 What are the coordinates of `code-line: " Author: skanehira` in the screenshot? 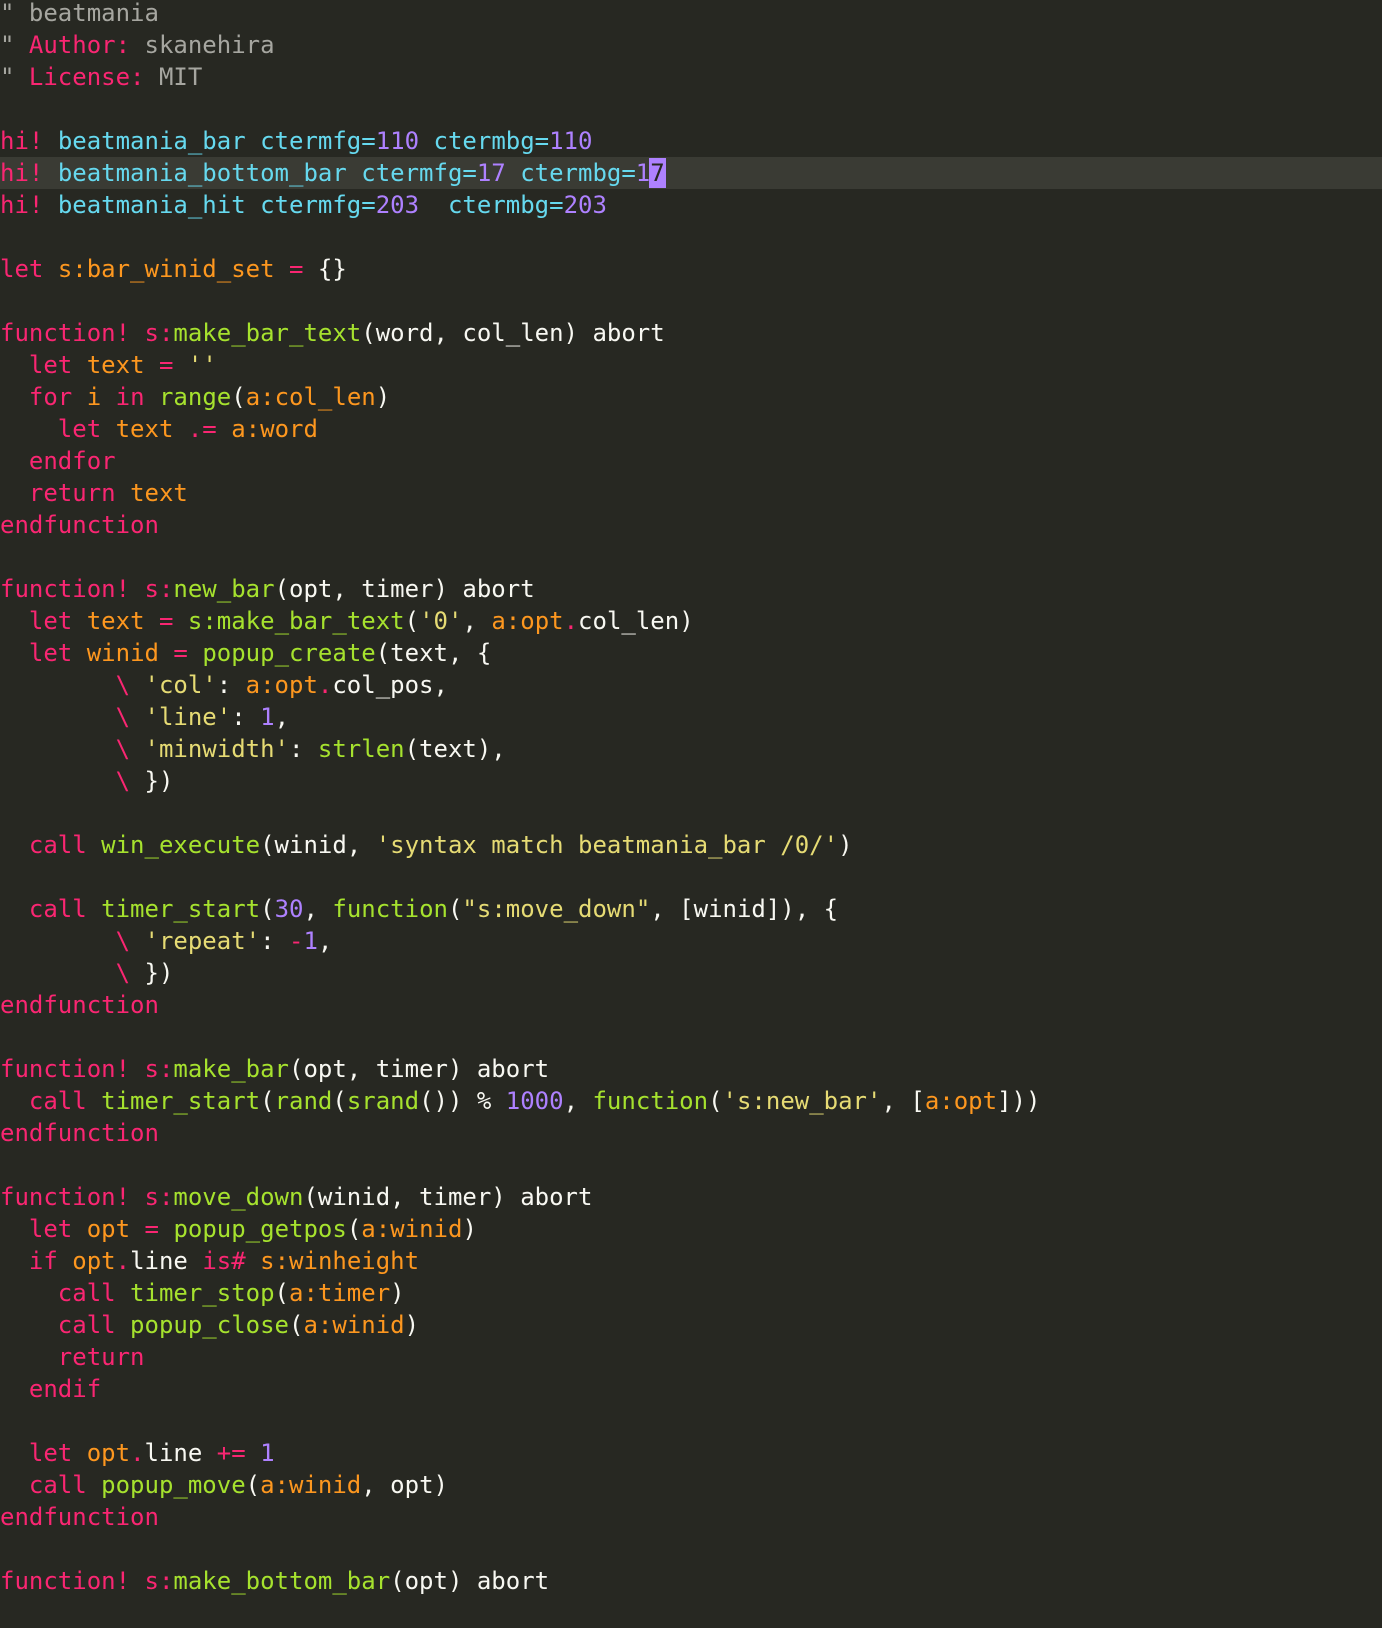 It's located at (691, 45).